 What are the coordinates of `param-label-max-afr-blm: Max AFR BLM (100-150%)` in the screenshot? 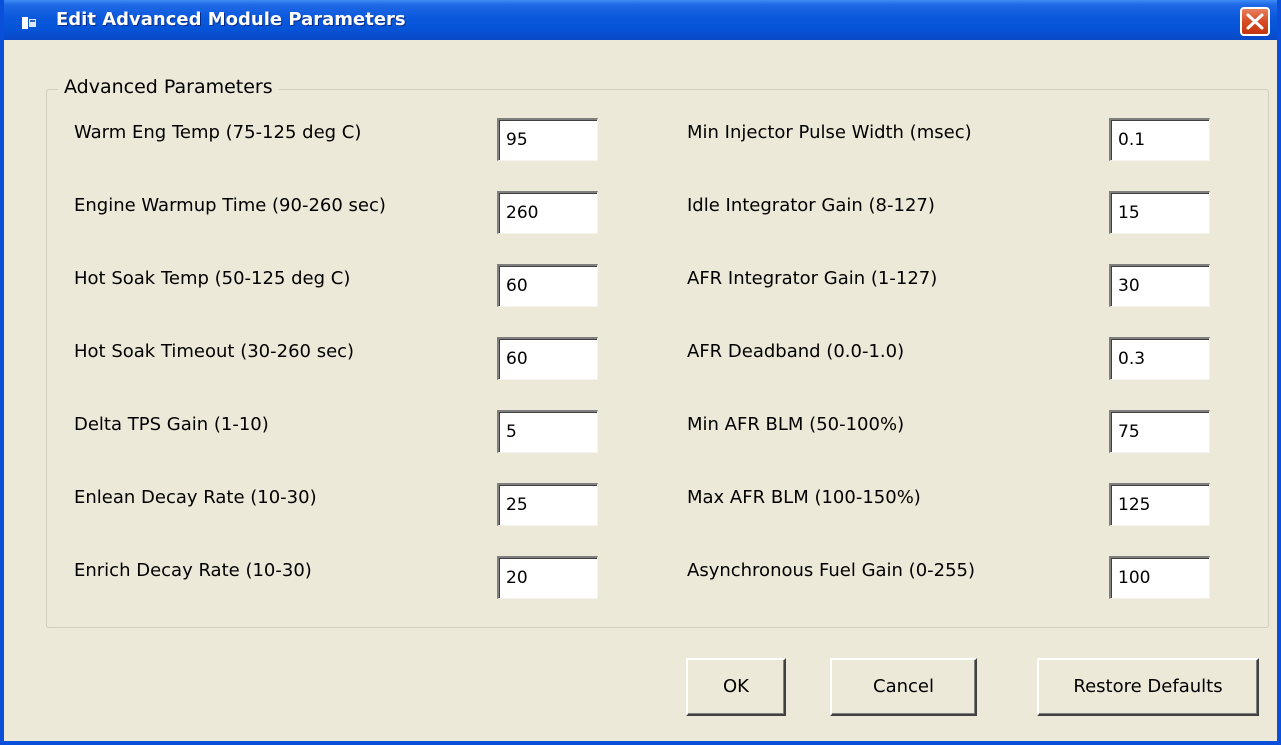 It's located at (804, 497).